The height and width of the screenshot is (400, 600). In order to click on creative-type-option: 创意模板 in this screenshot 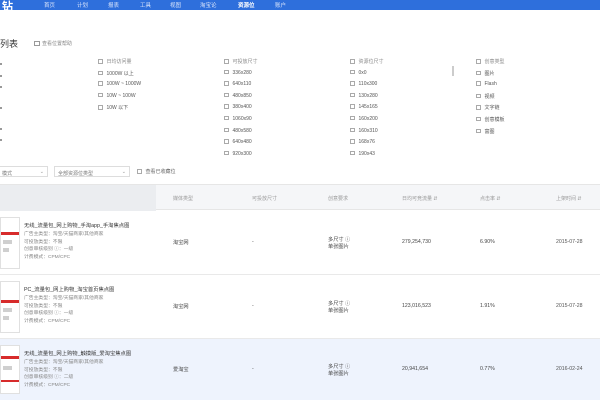, I will do `click(490, 122)`.